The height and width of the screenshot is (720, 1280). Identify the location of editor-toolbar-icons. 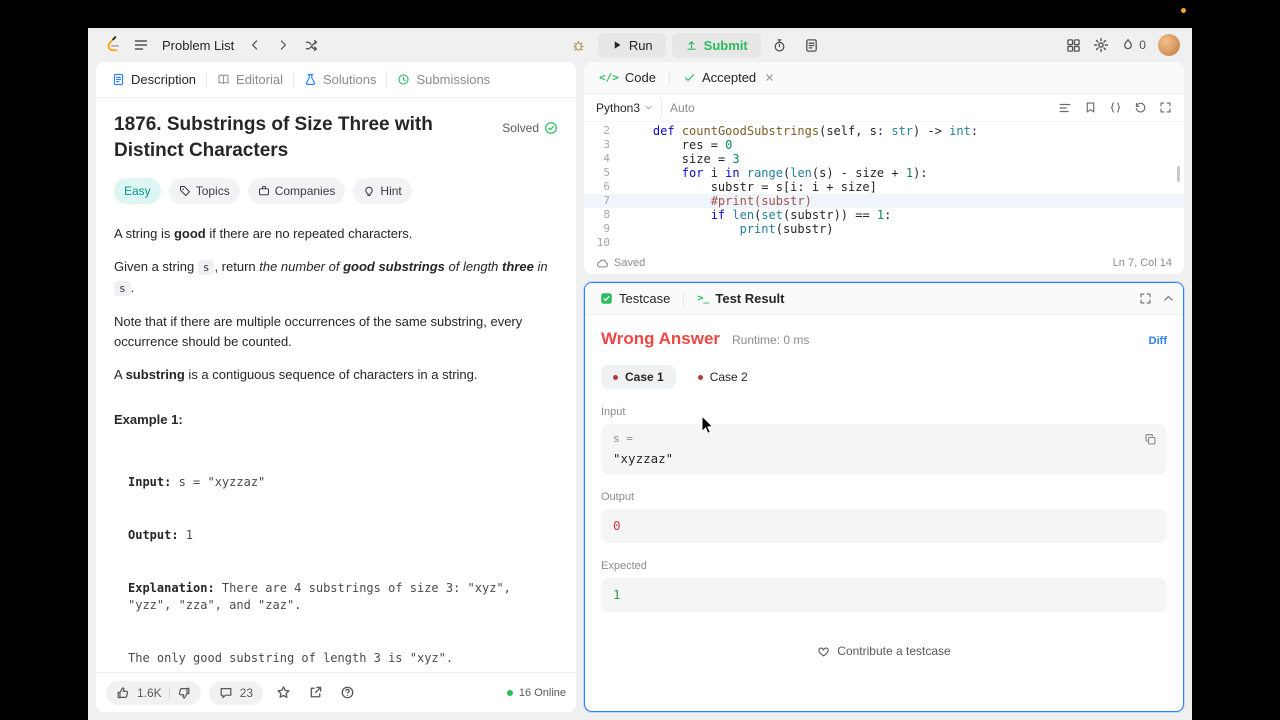
(1115, 108).